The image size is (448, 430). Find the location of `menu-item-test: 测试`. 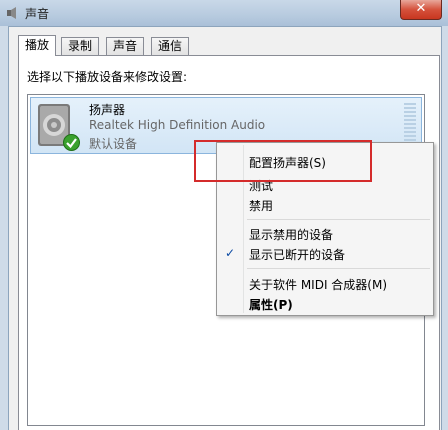

menu-item-test: 测试 is located at coordinates (261, 185).